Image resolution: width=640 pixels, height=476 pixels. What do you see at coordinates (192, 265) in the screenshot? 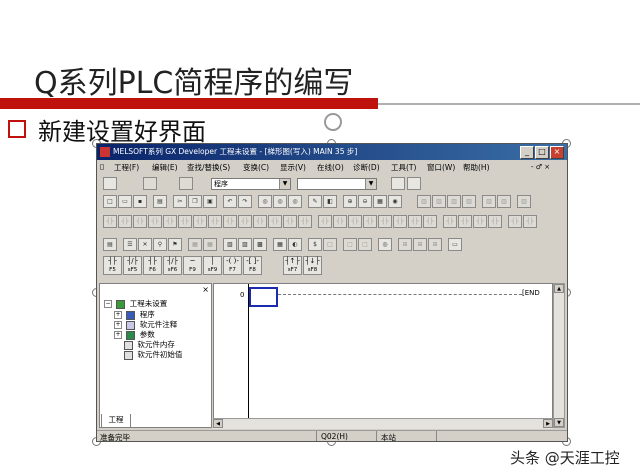
I see `ladder-btn: ─ F9` at bounding box center [192, 265].